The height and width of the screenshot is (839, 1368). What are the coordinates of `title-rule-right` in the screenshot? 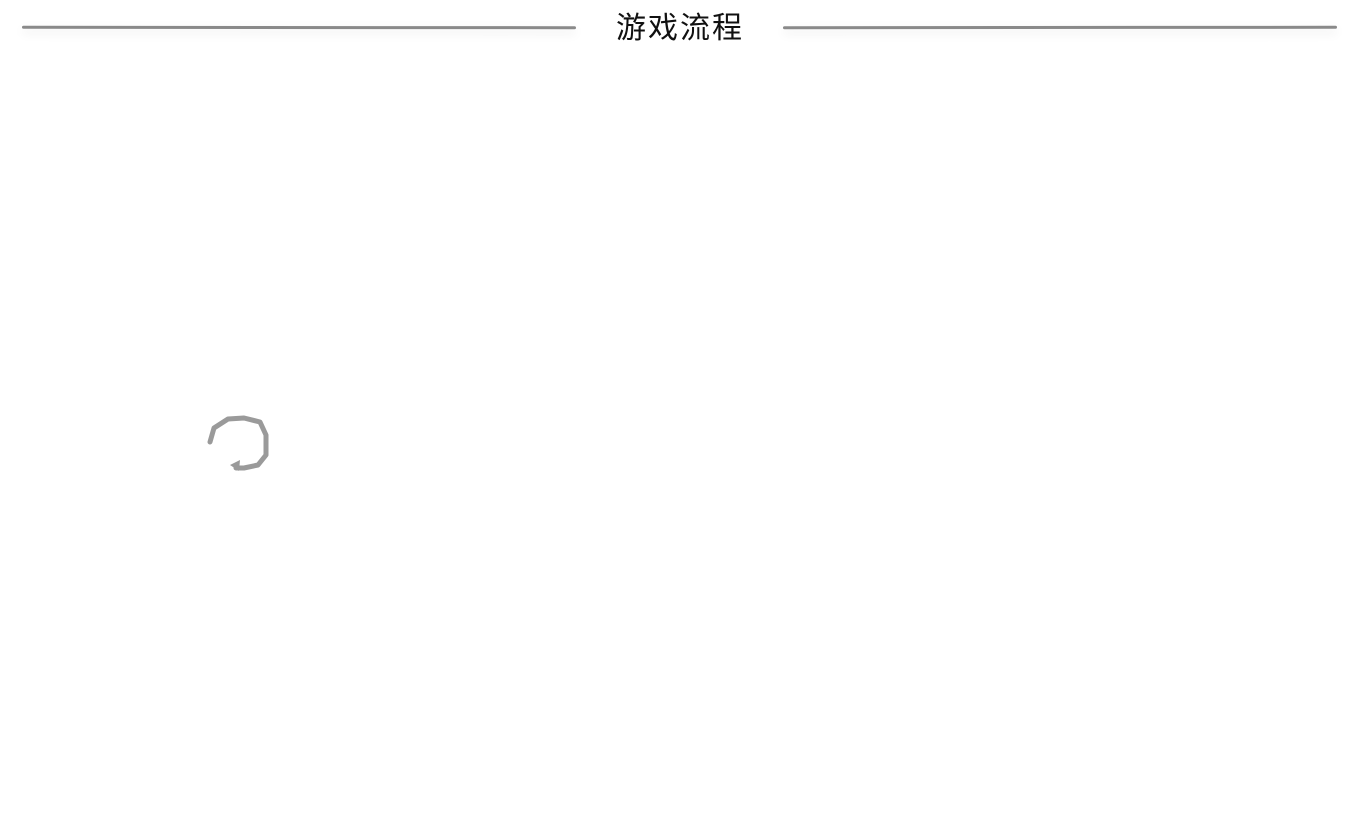 It's located at (1060, 27).